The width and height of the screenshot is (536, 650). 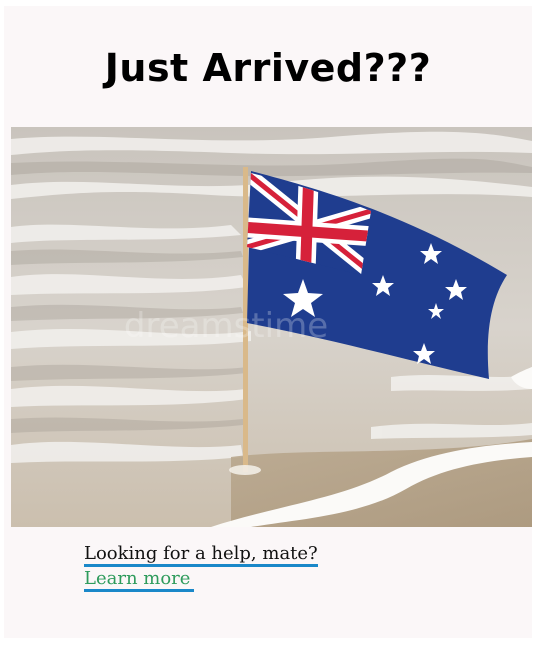 What do you see at coordinates (268, 68) in the screenshot?
I see `page-title: Just Arrived???` at bounding box center [268, 68].